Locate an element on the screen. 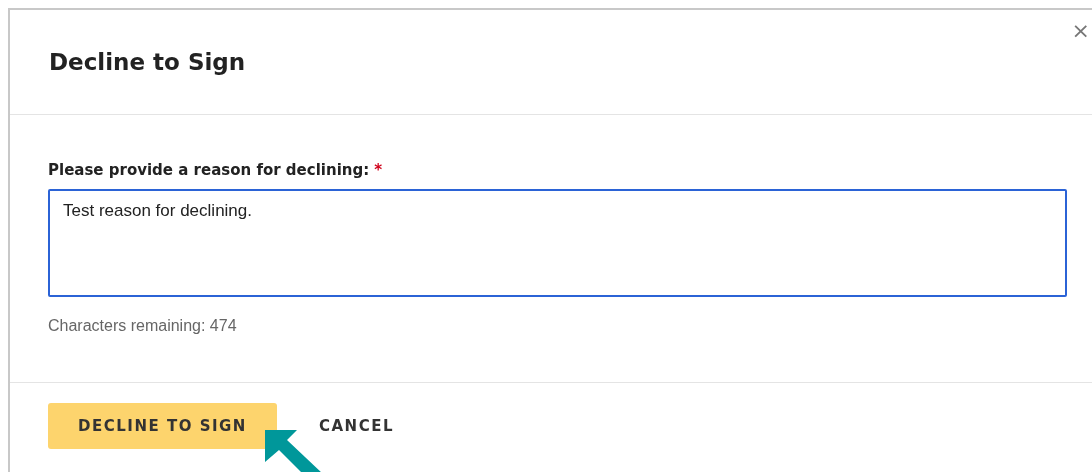  close-button: × is located at coordinates (1080, 31).